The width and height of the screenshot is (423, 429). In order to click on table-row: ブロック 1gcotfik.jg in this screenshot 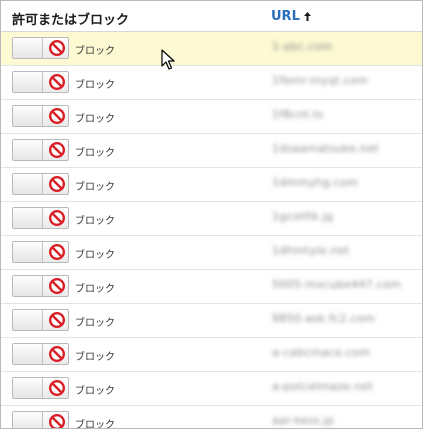, I will do `click(211, 219)`.